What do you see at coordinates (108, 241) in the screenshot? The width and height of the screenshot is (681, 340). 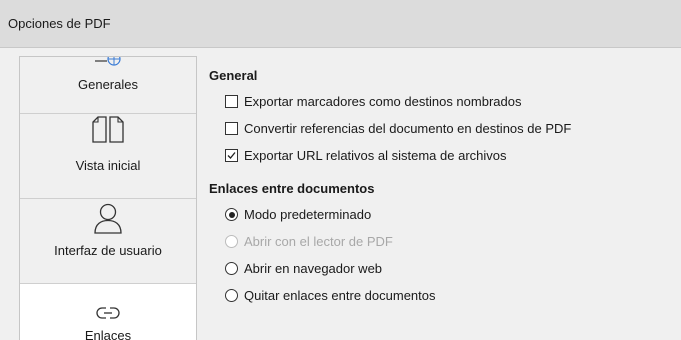 I see `sidebar-item-interfaz-de-usuario: Interfaz de usuario` at bounding box center [108, 241].